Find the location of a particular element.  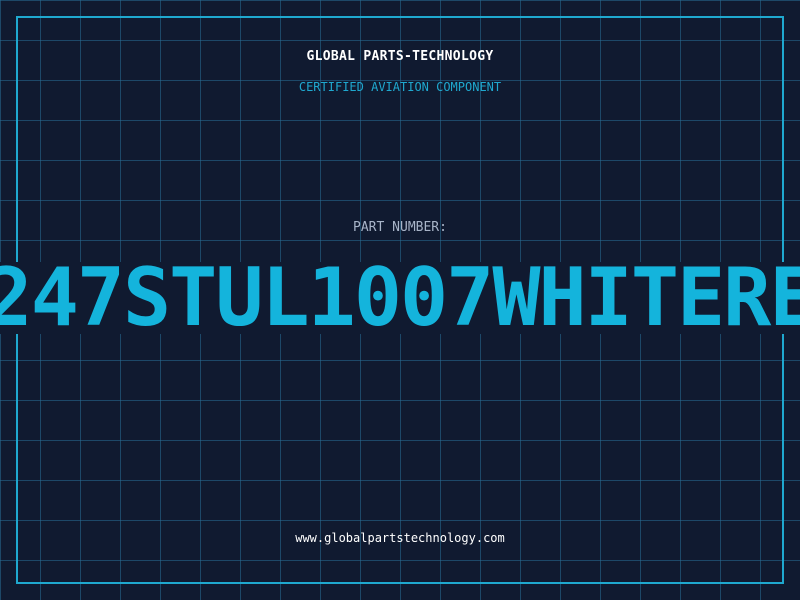

part-number-label: PART NUMBER: is located at coordinates (400, 227).